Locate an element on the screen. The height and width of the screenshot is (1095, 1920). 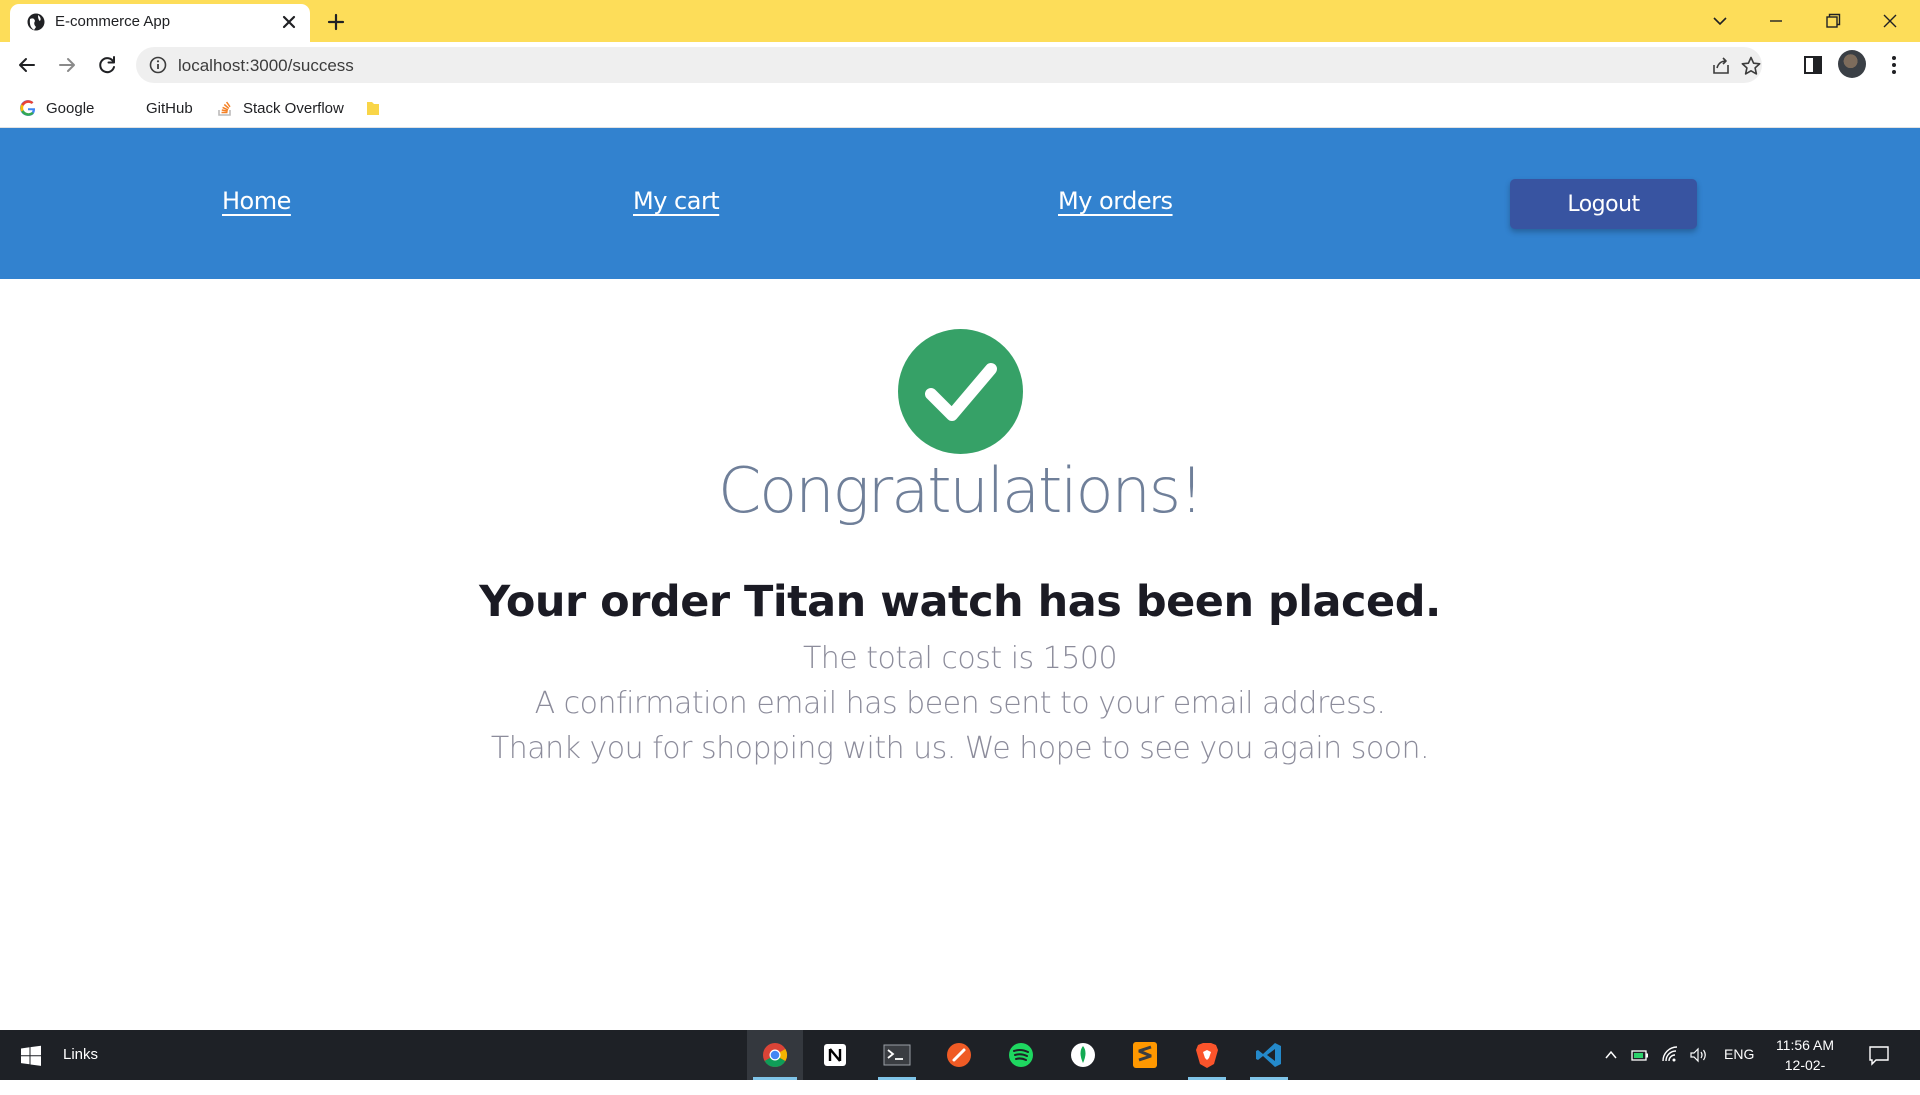
postman-icon is located at coordinates (959, 1055).